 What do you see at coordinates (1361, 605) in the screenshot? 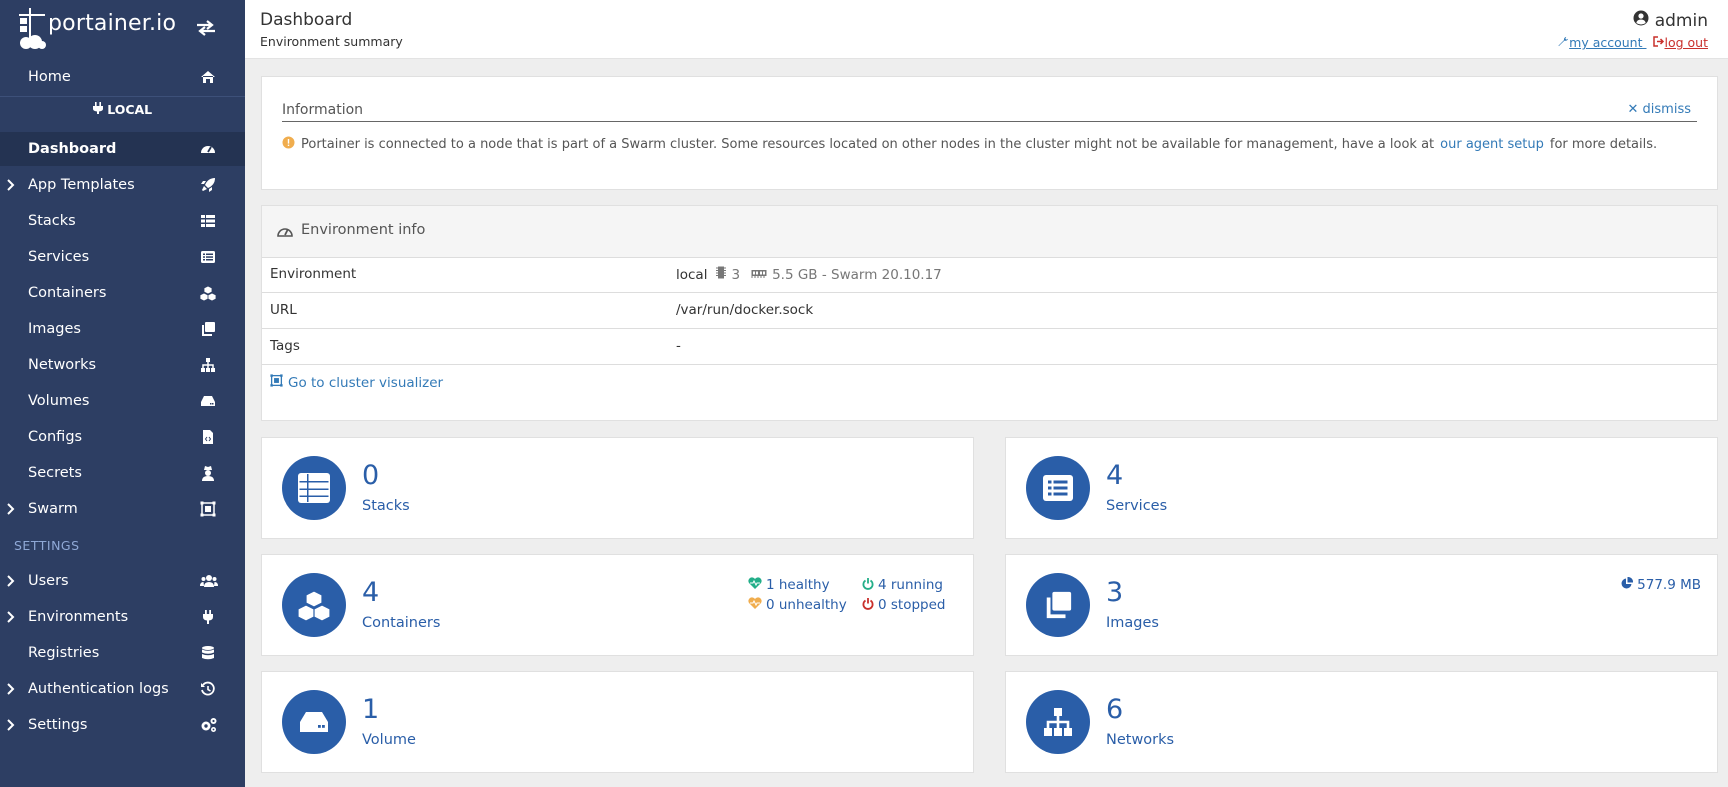
I see `images-card: 3 Images 577.9 MB` at bounding box center [1361, 605].